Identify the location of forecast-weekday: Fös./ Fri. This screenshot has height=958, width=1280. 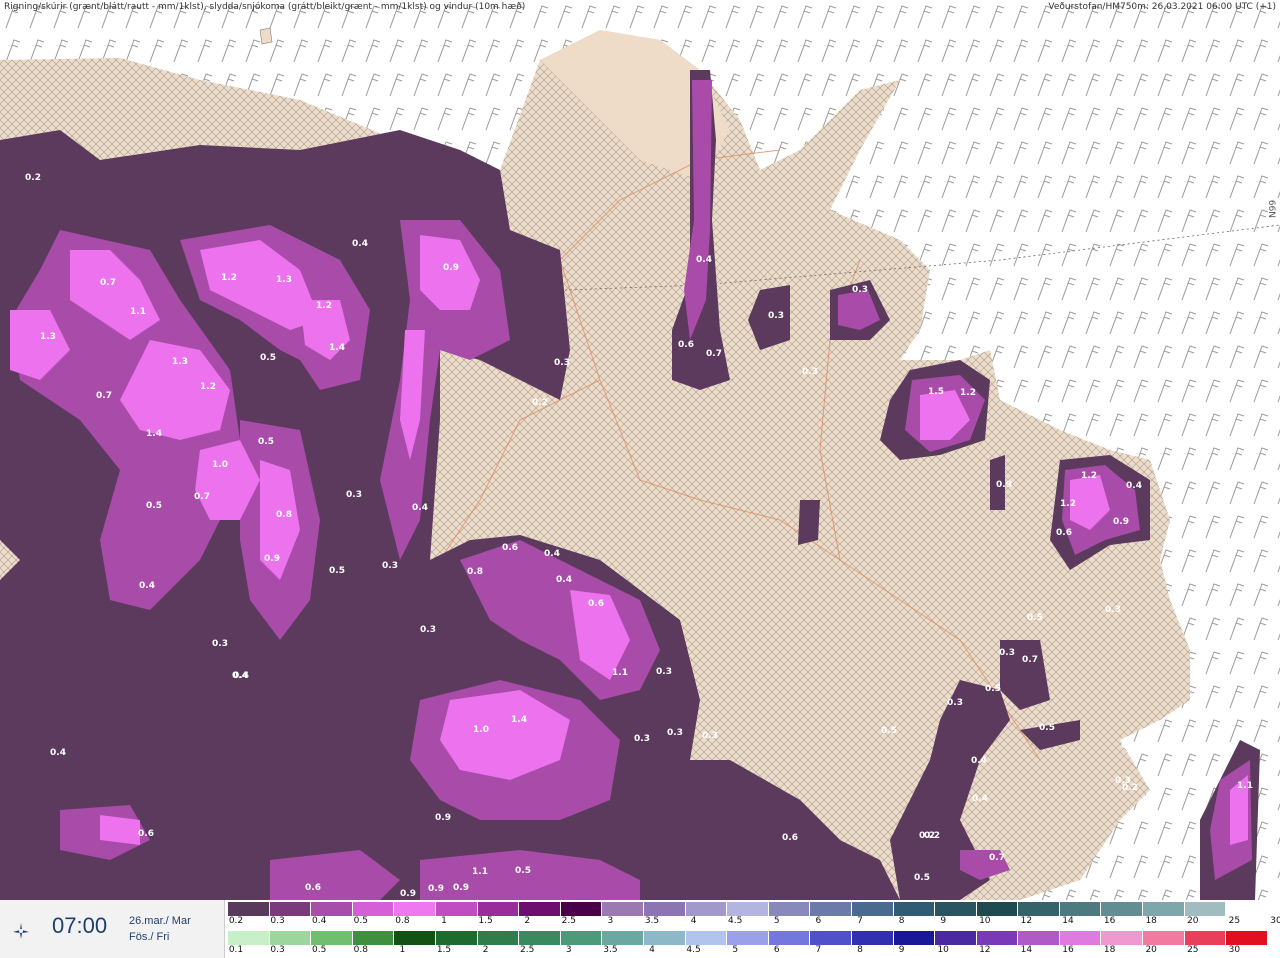
(149, 937).